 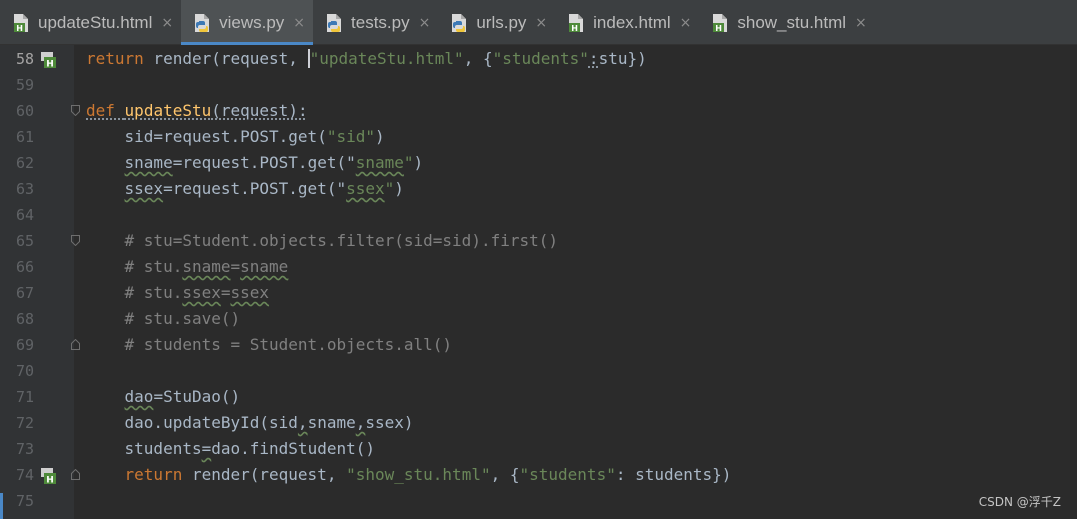 I want to click on code-line: 62 sname=request.POST.get("sname"), so click(x=538, y=163).